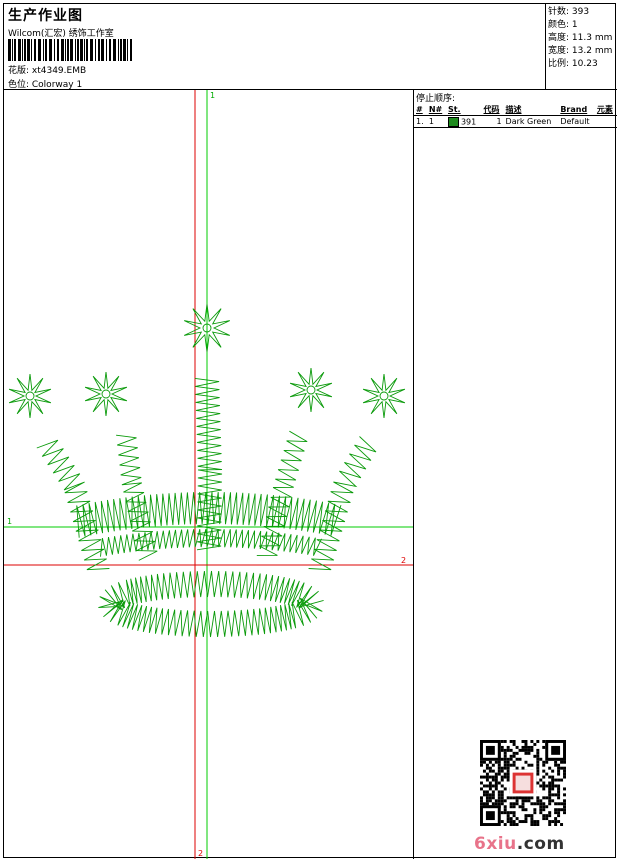 The height and width of the screenshot is (860, 620). What do you see at coordinates (519, 844) in the screenshot?
I see `watermark-logo: 6xiu.com` at bounding box center [519, 844].